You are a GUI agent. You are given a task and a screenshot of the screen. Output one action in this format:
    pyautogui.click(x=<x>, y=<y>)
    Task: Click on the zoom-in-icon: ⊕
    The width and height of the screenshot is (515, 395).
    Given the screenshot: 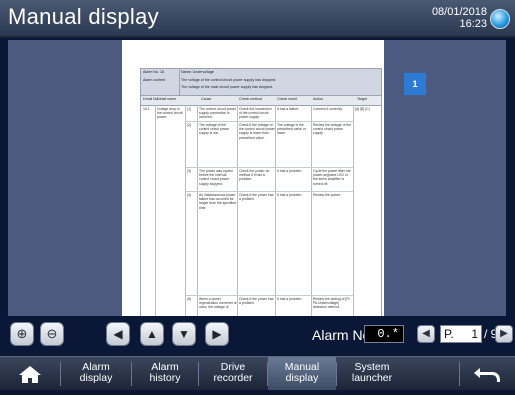 What is the action you would take?
    pyautogui.click(x=22, y=333)
    